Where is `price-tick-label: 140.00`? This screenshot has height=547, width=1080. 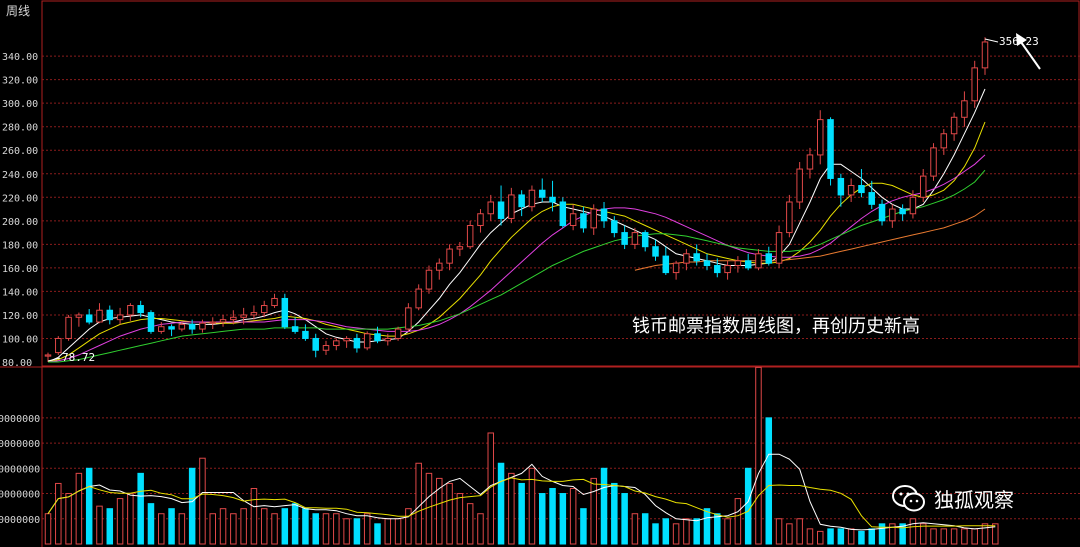
price-tick-label: 140.00 is located at coordinates (20, 292).